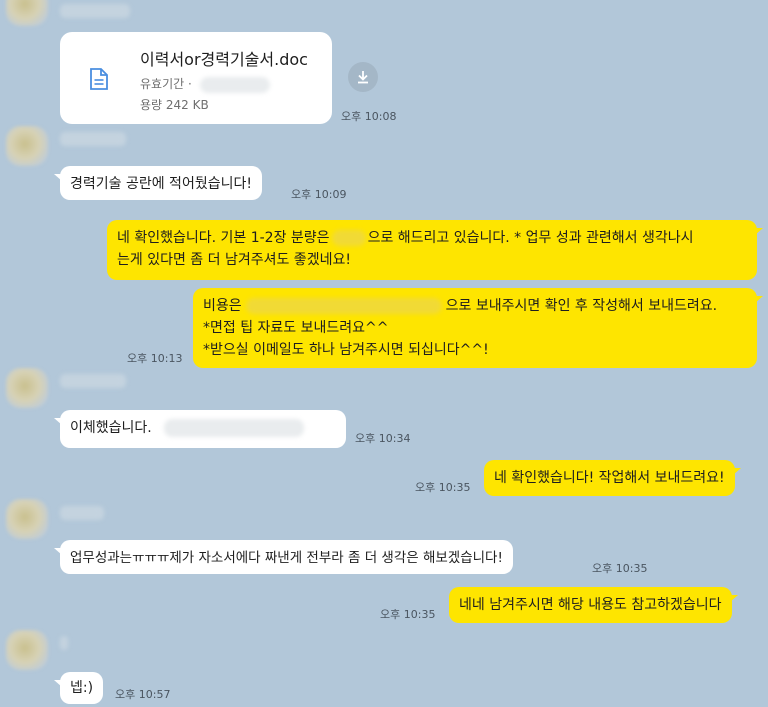 This screenshot has height=707, width=768. I want to click on message-time: 오후 10:13, so click(155, 358).